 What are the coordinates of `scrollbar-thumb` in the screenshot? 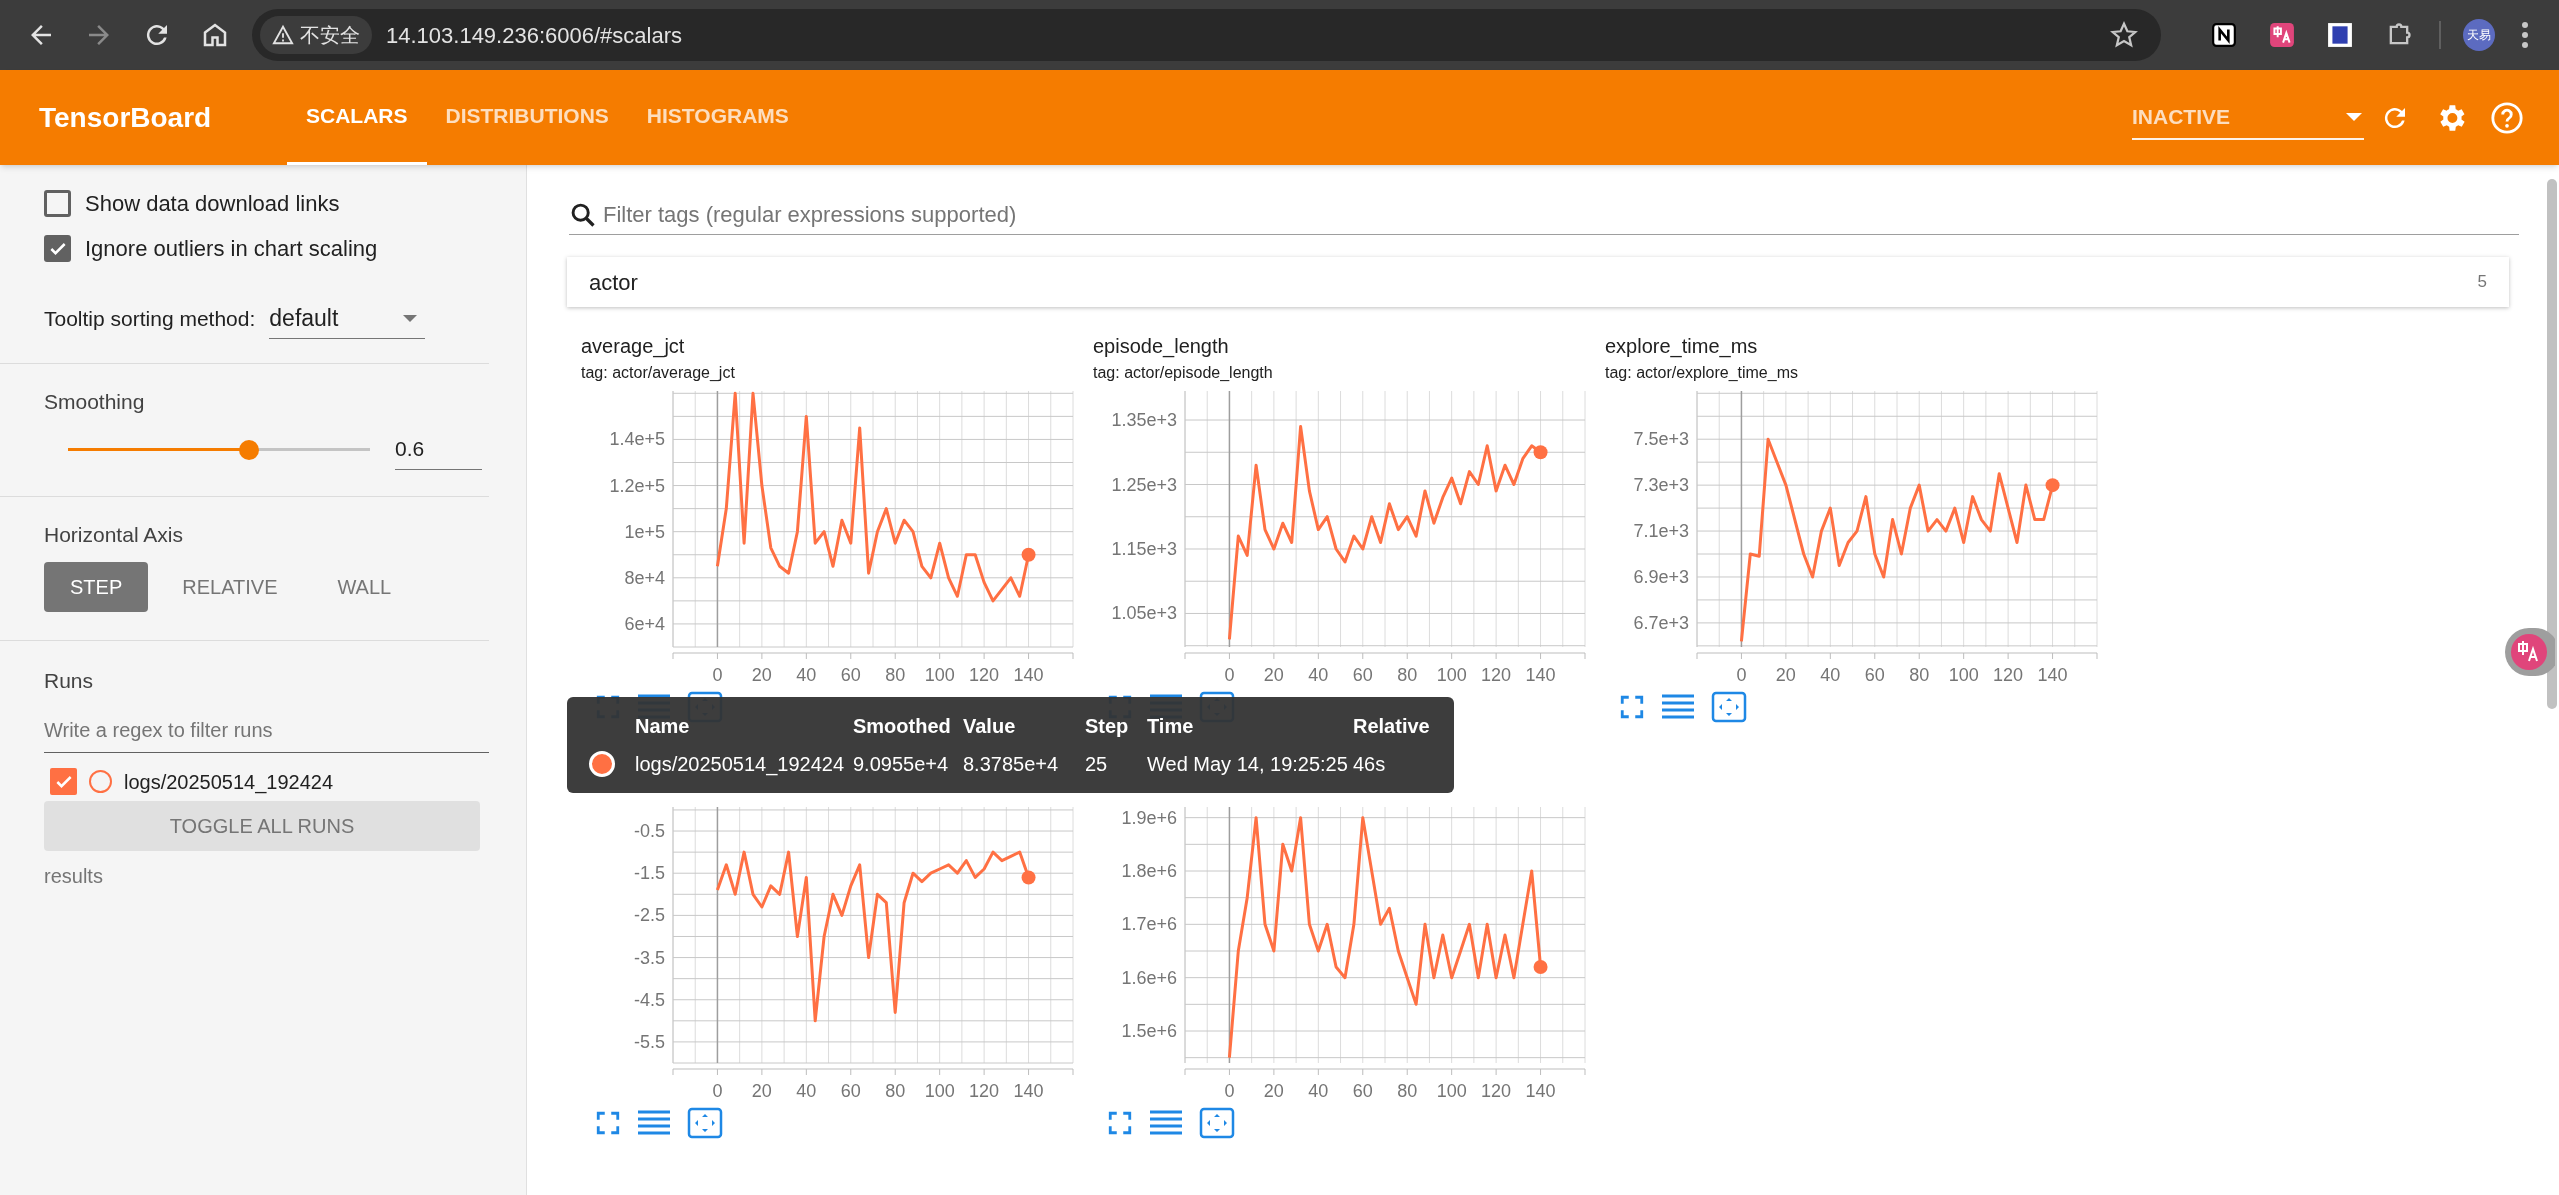 It's located at (2552, 444).